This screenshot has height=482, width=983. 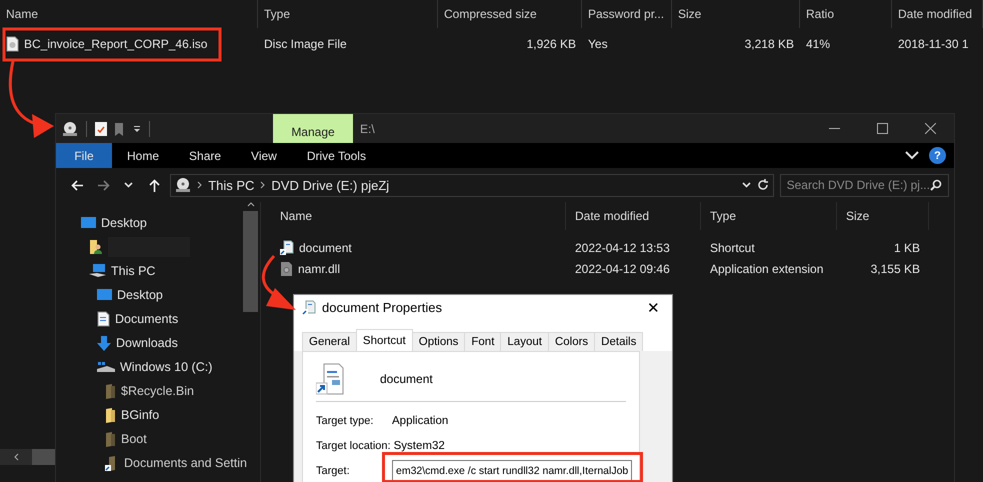 What do you see at coordinates (936, 185) in the screenshot?
I see `search-icon` at bounding box center [936, 185].